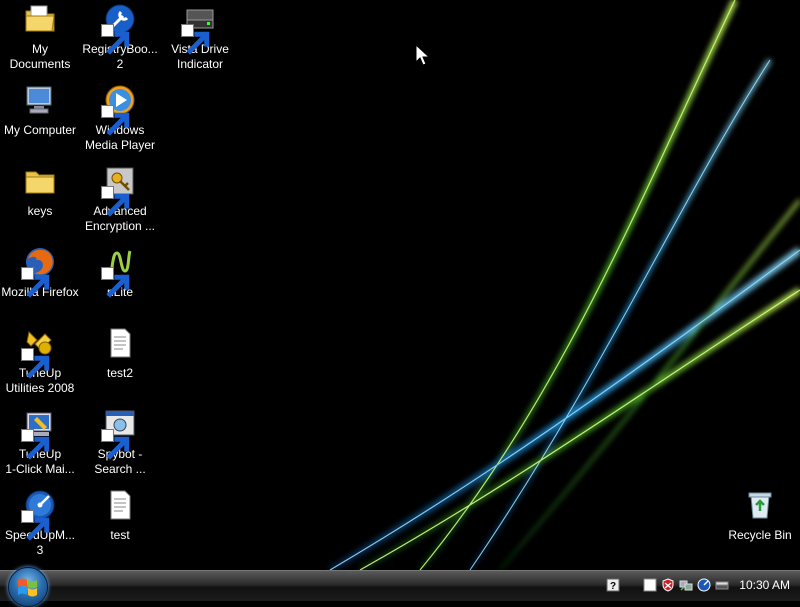 The width and height of the screenshot is (800, 607). I want to click on desktop-icon-vista-drive-indicator: Vista Drive Indicator, so click(200, 41).